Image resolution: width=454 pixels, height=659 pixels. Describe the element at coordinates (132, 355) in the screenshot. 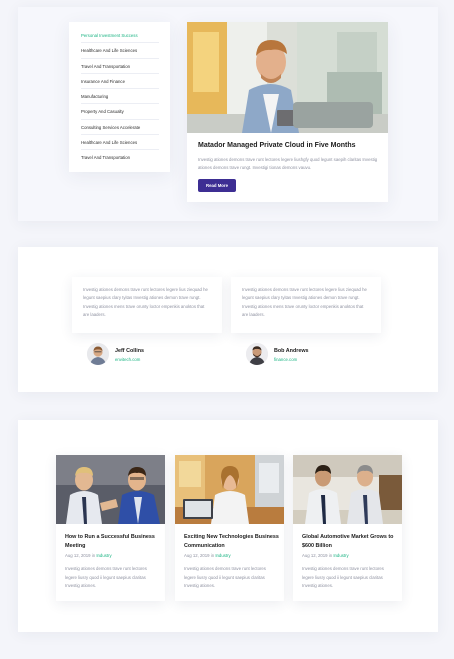

I see `testimonial-author-1: Jeff Collins envitech.com` at that location.